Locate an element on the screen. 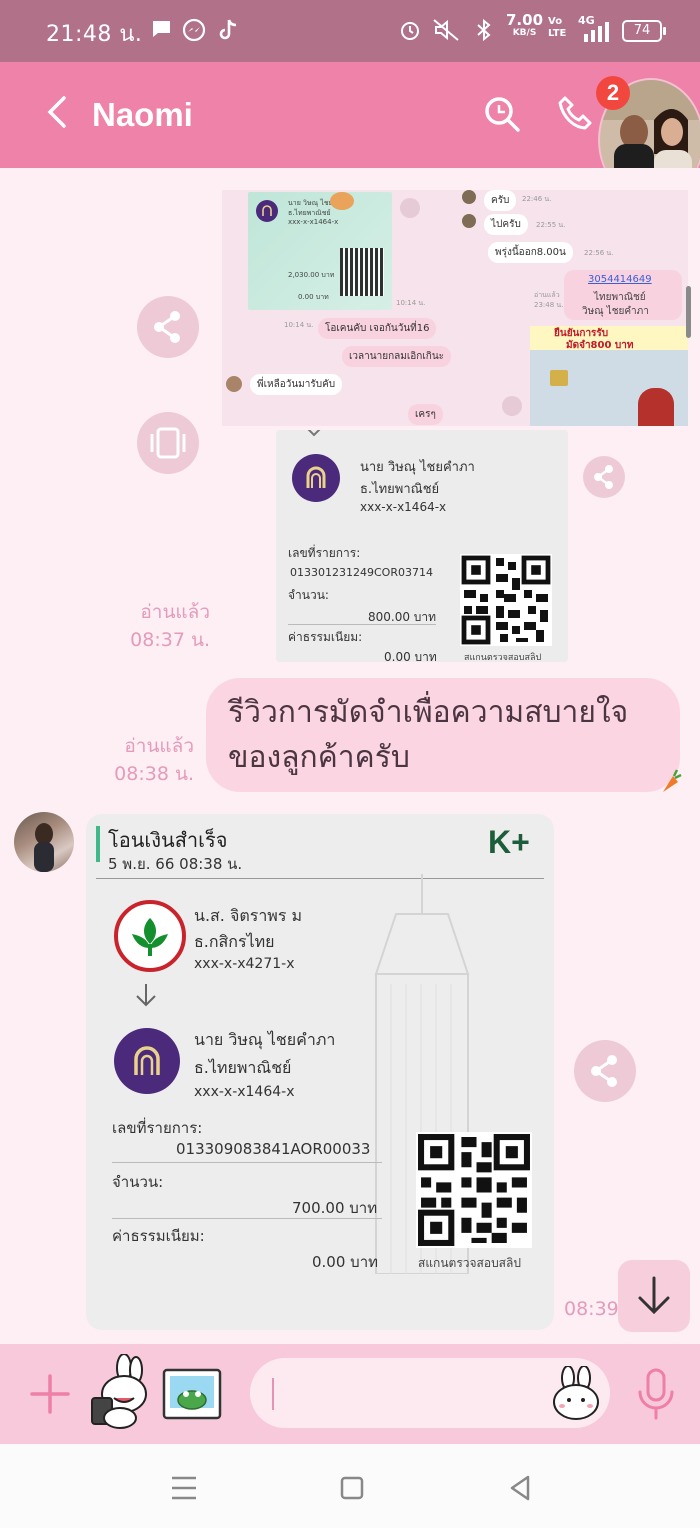 This screenshot has height=1528, width=700. sticker-icon is located at coordinates (119, 1391).